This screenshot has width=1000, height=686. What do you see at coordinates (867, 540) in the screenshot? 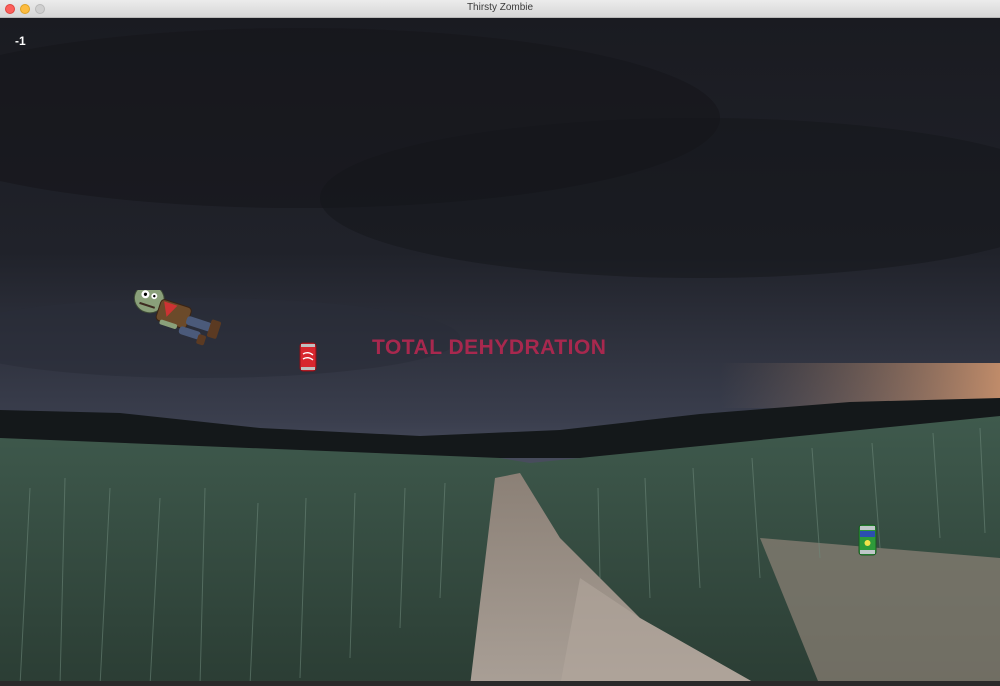
I see `soda-can-icon` at bounding box center [867, 540].